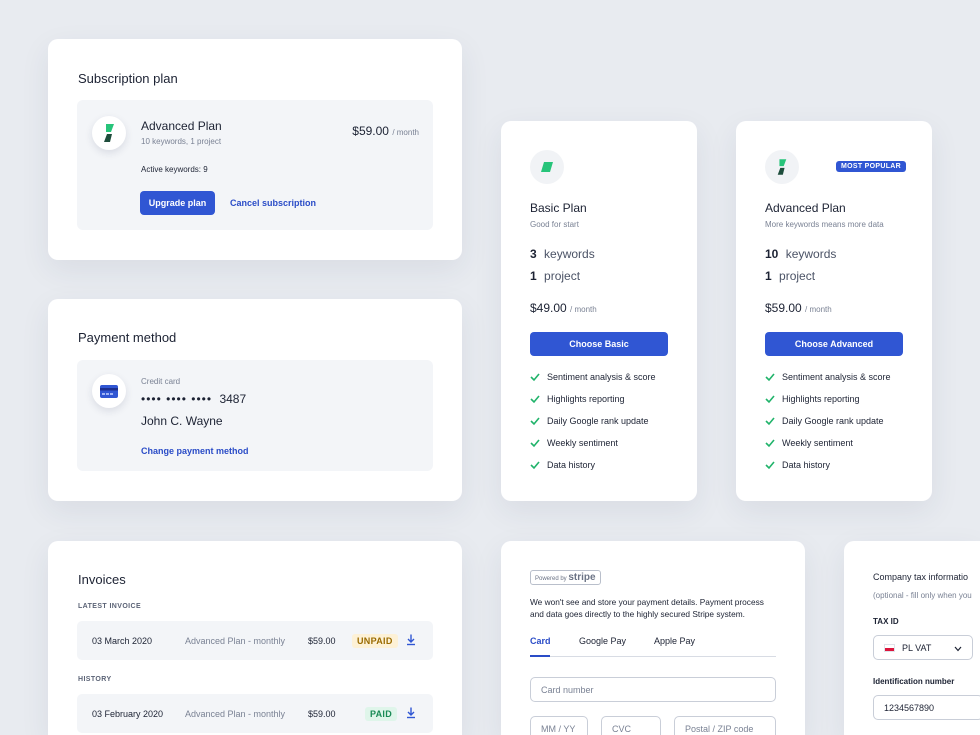 Image resolution: width=980 pixels, height=735 pixels. Describe the element at coordinates (385, 131) in the screenshot. I see `plan-price: $59.00 / month` at that location.